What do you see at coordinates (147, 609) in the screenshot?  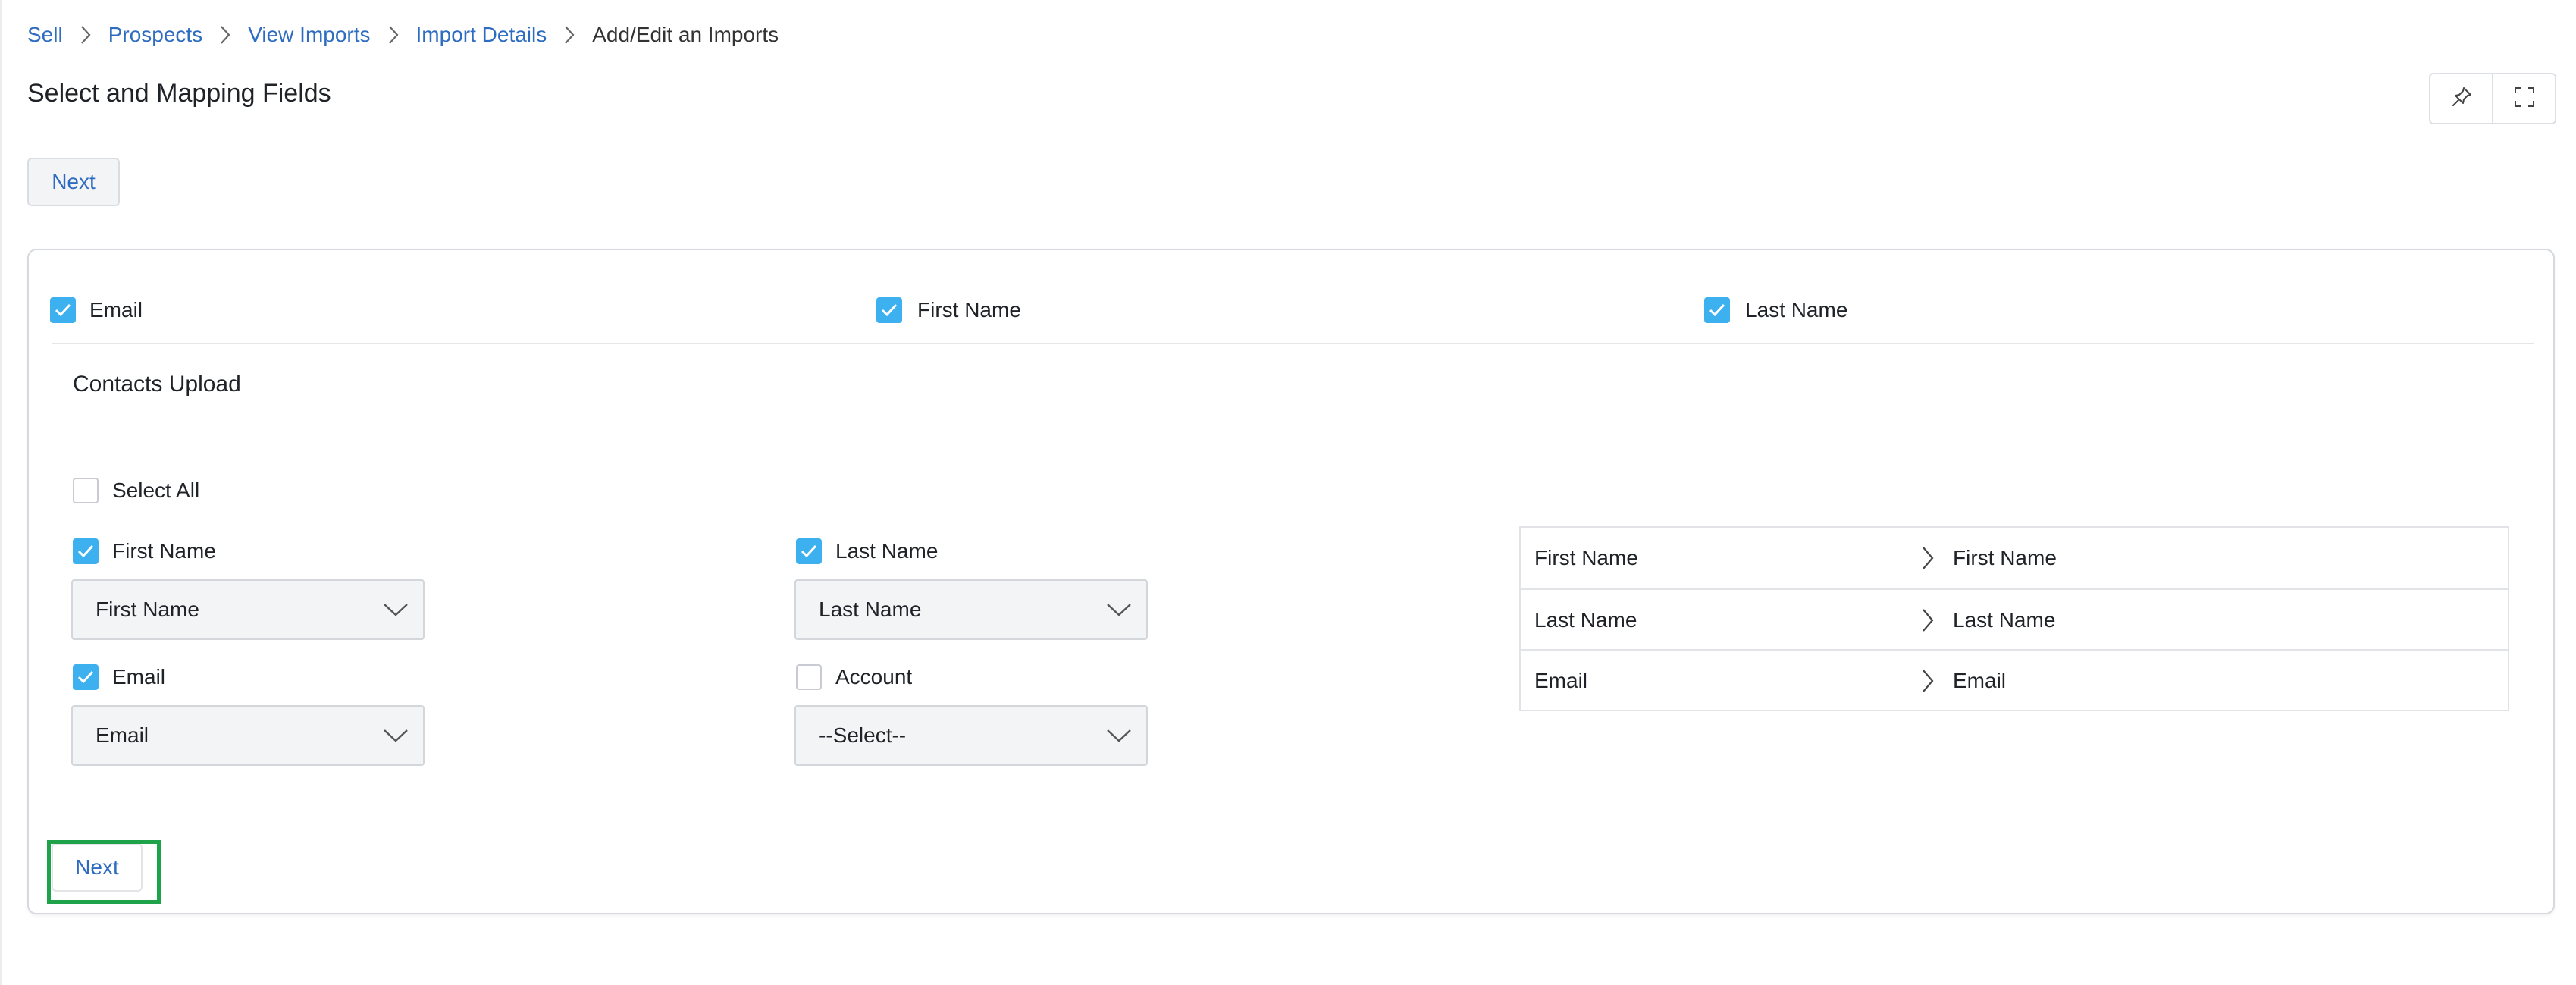 I see `select-value: First Name` at bounding box center [147, 609].